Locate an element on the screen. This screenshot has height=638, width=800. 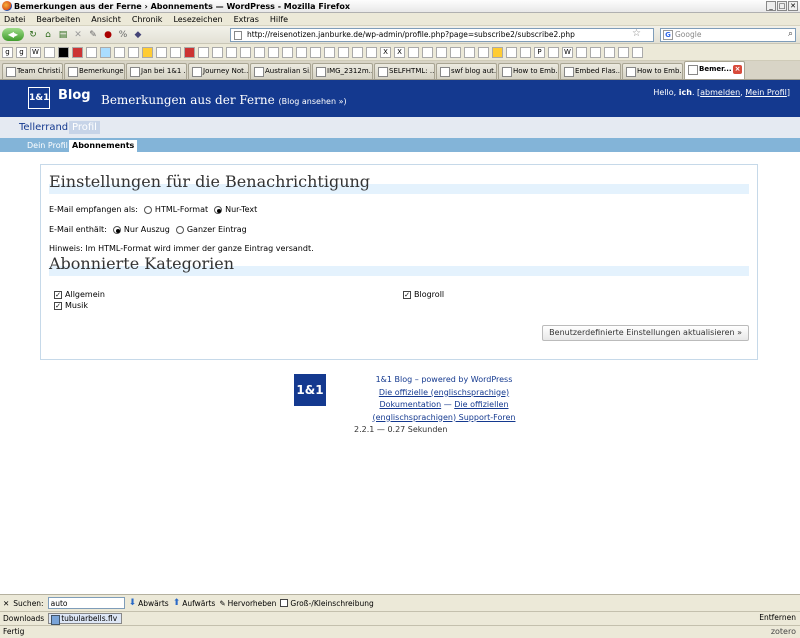
find-input is located at coordinates (86, 603).